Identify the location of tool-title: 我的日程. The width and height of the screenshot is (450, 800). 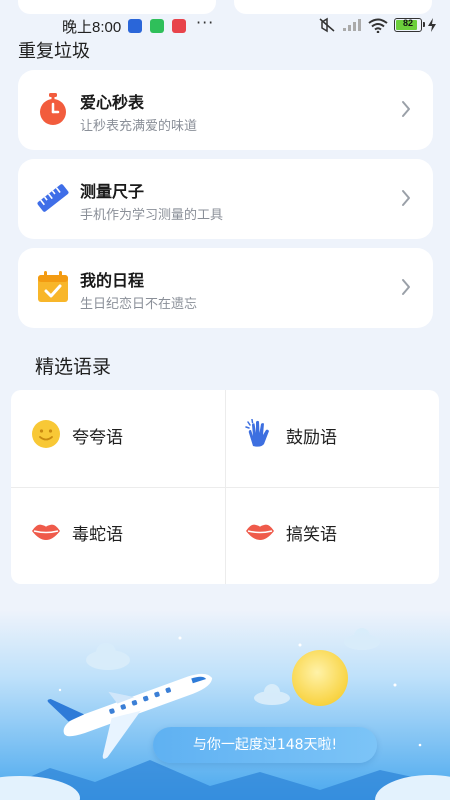
(112, 280).